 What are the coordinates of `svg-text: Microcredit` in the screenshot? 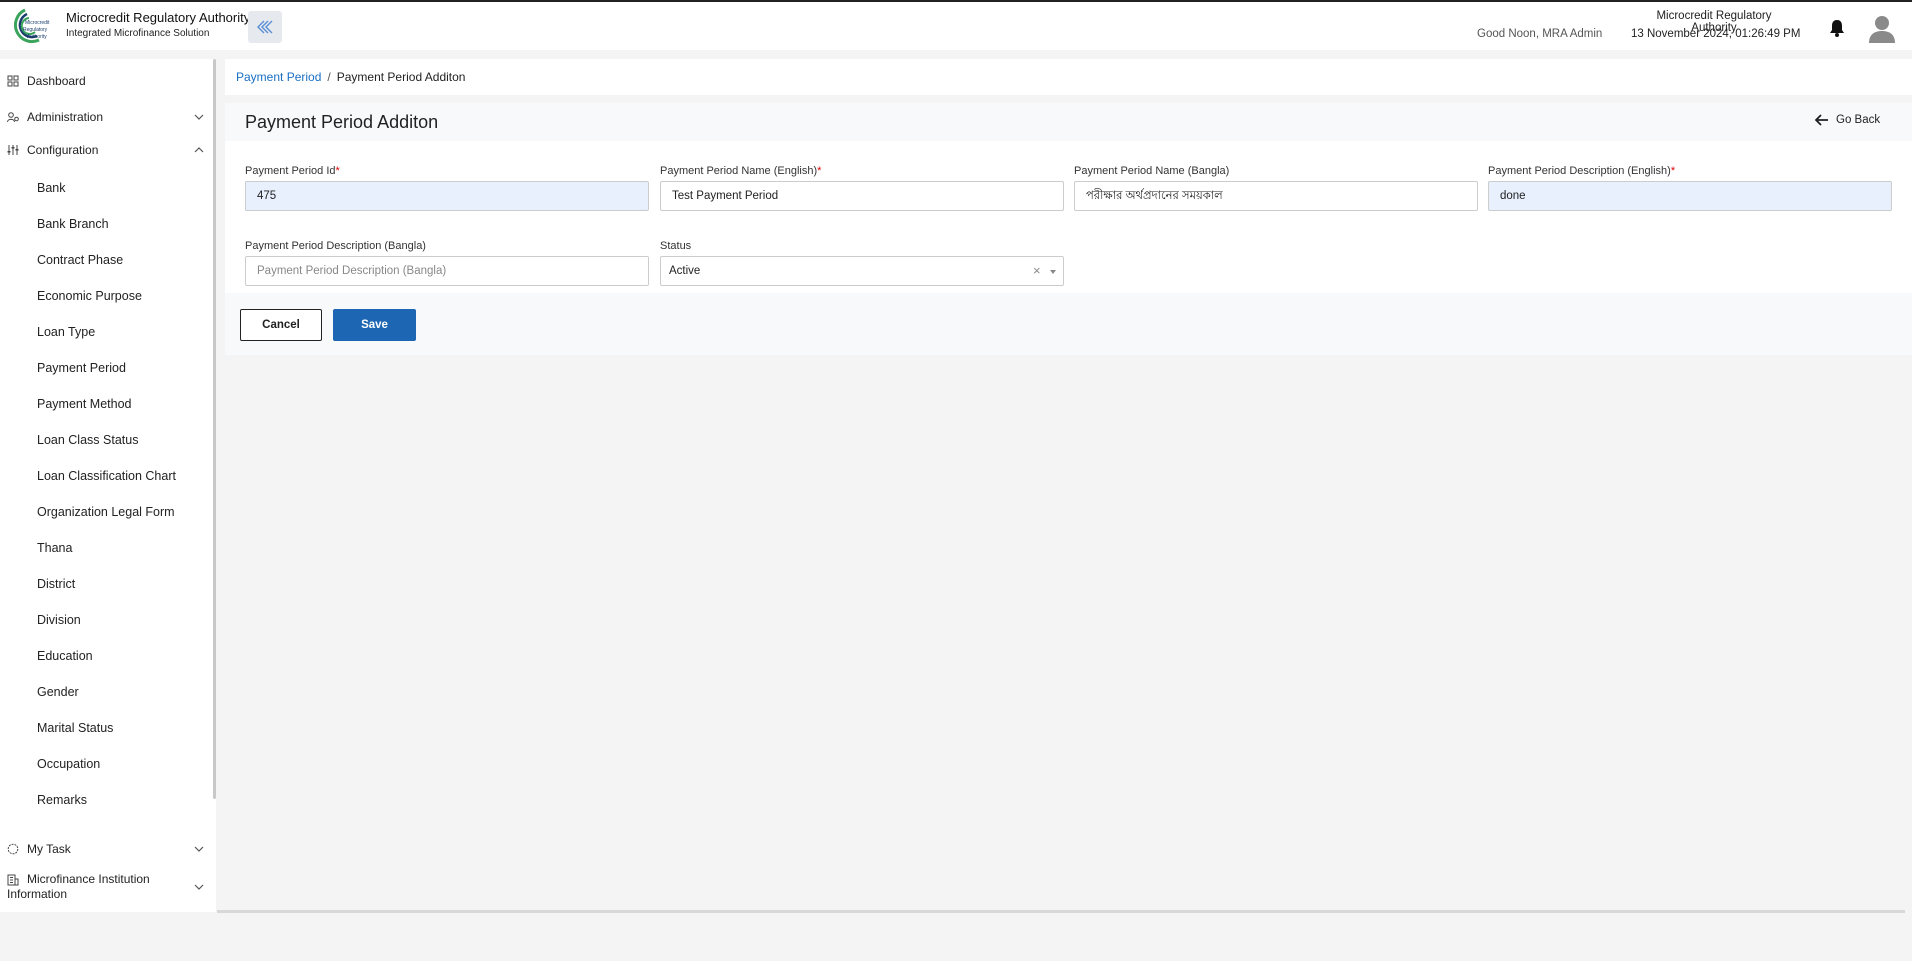 It's located at (37, 23).